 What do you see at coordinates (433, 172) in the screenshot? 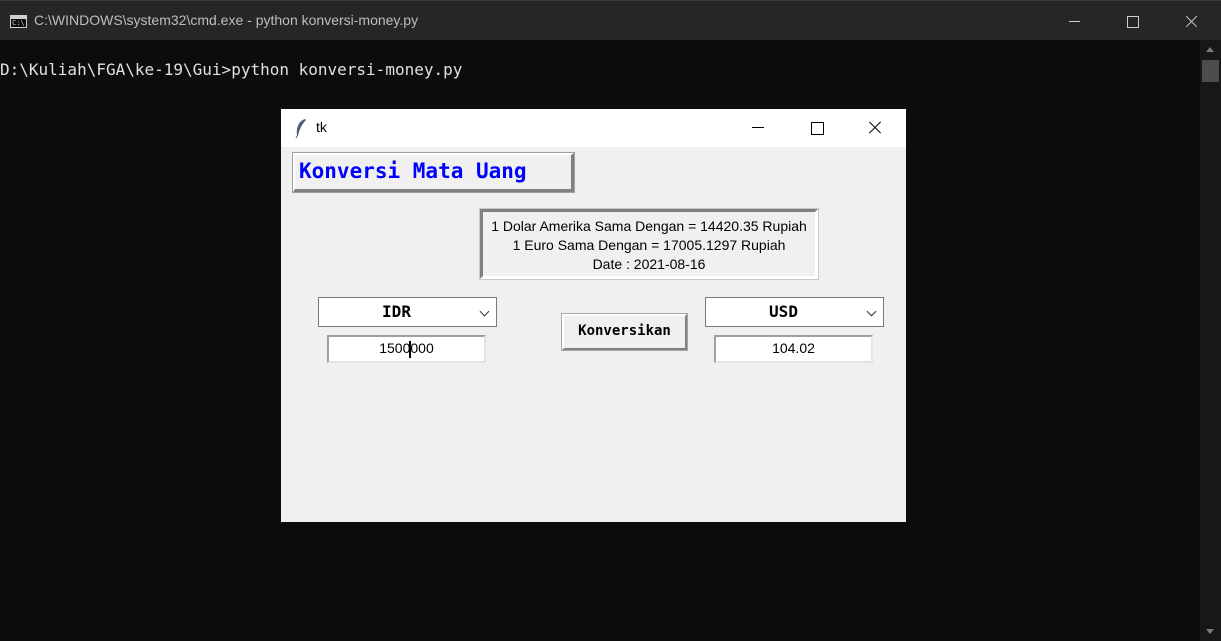
I see `app-heading: Konversi Mata Uang` at bounding box center [433, 172].